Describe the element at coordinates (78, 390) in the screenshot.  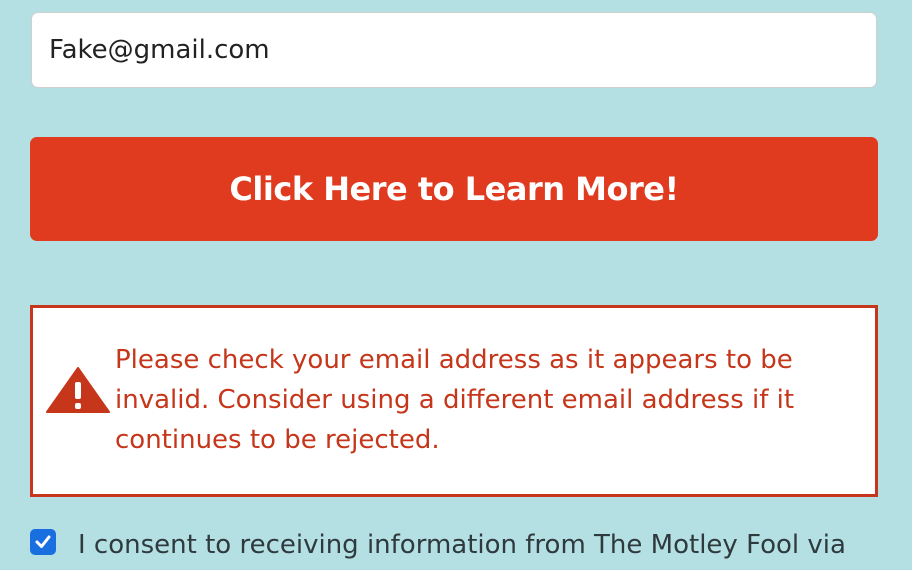
I see `warning-icon` at that location.